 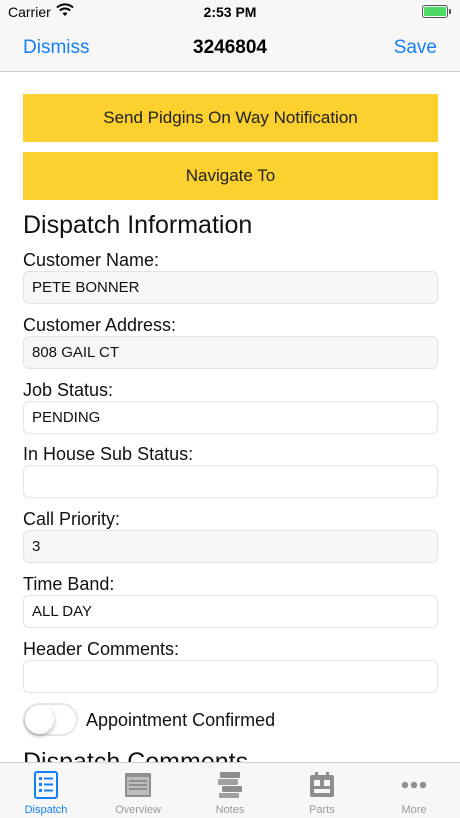 I want to click on tab-dispatch: Dispatch, so click(x=46, y=790).